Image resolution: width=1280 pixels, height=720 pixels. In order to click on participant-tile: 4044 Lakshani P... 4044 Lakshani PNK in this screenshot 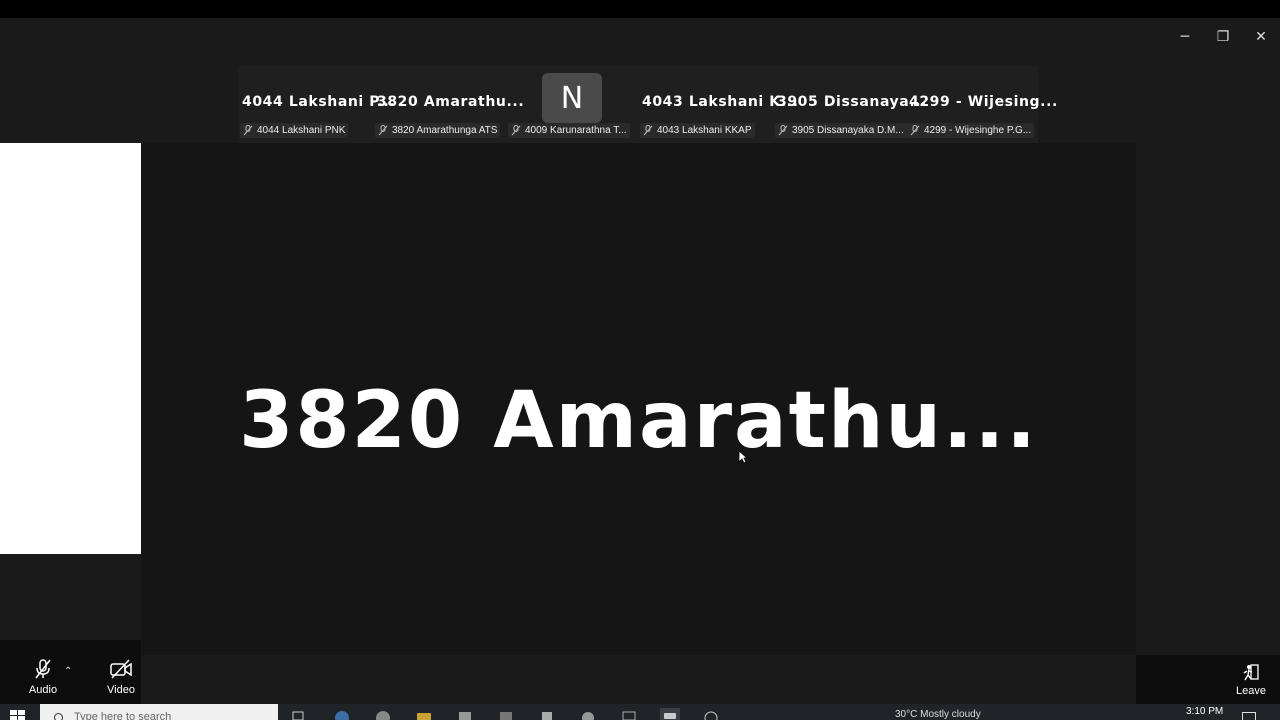, I will do `click(316, 104)`.